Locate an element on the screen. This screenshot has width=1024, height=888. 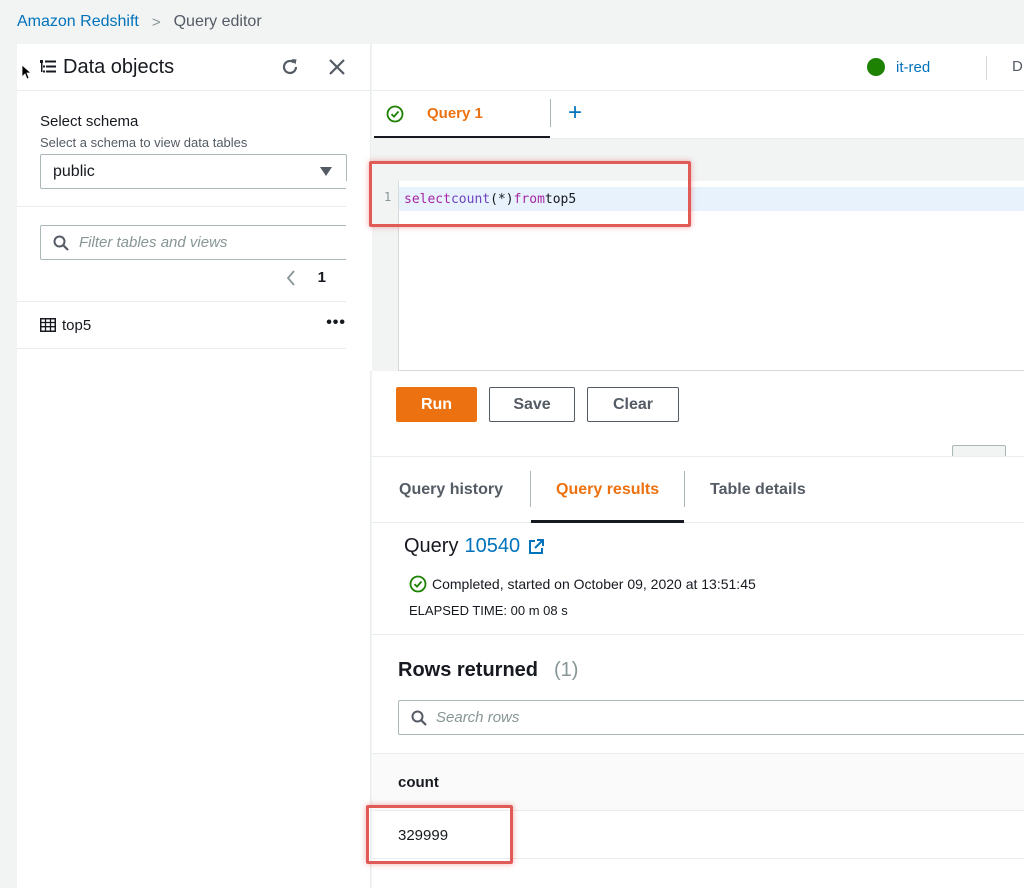
tab-query-1: Query 1 is located at coordinates (462, 115).